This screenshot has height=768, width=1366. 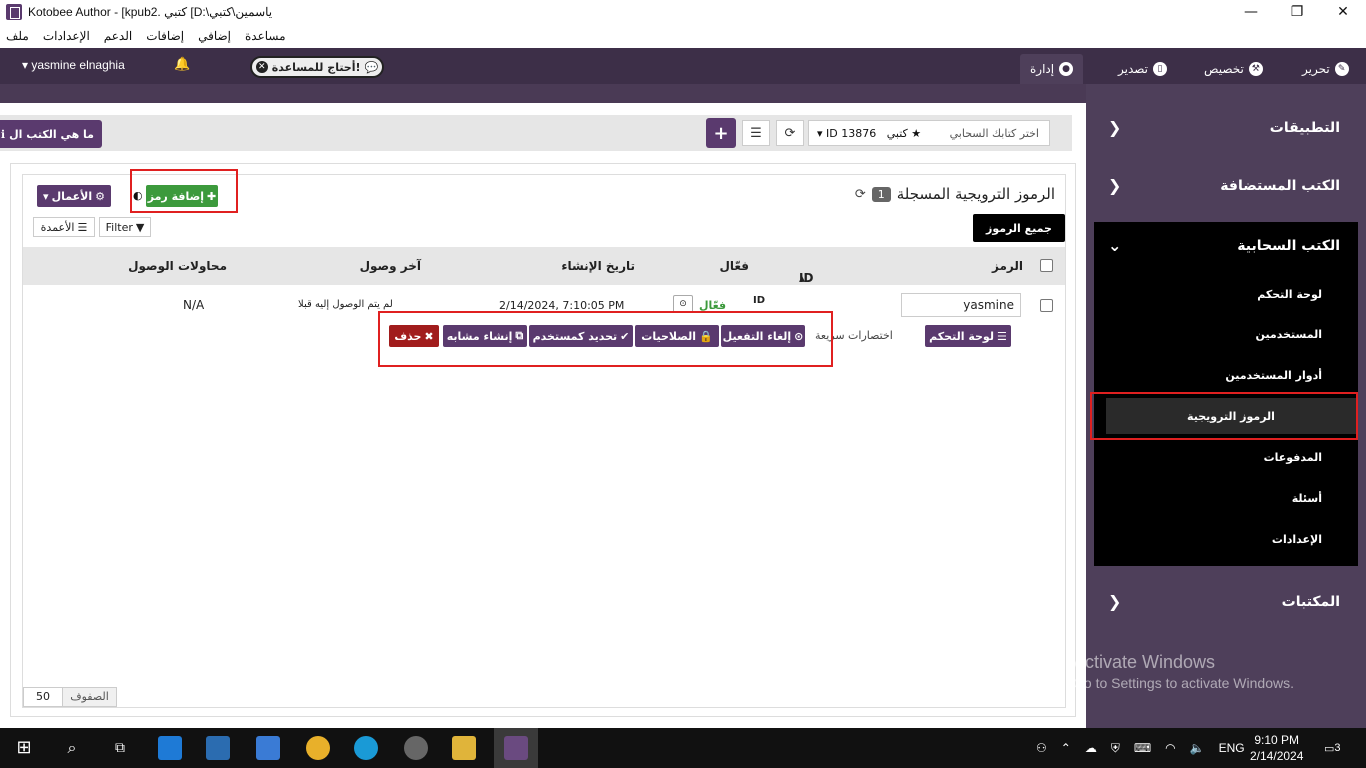 I want to click on sidebar-subitem-user-roles: أدوار المستخدمين, so click(x=1273, y=375).